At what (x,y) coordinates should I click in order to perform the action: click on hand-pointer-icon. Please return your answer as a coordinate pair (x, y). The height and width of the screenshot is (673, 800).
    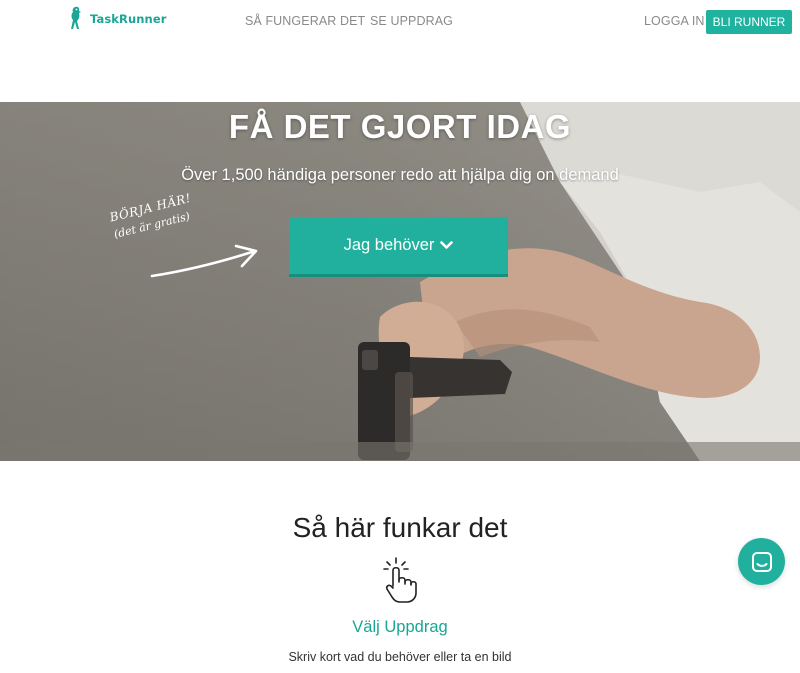
    Looking at the image, I should click on (400, 580).